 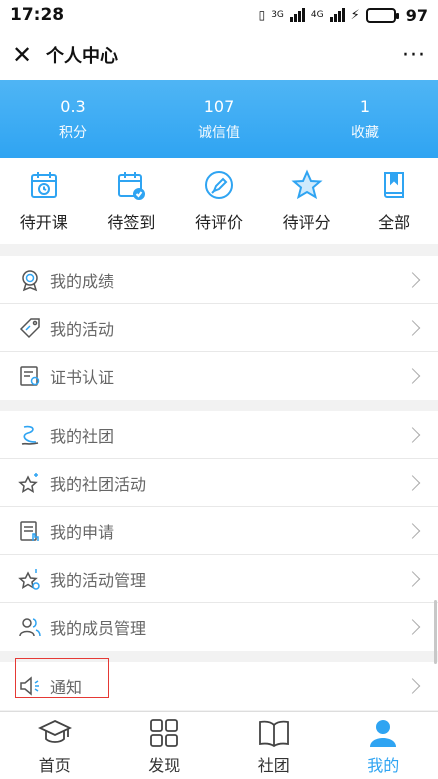 I want to click on star-gear-icon, so click(x=29, y=579).